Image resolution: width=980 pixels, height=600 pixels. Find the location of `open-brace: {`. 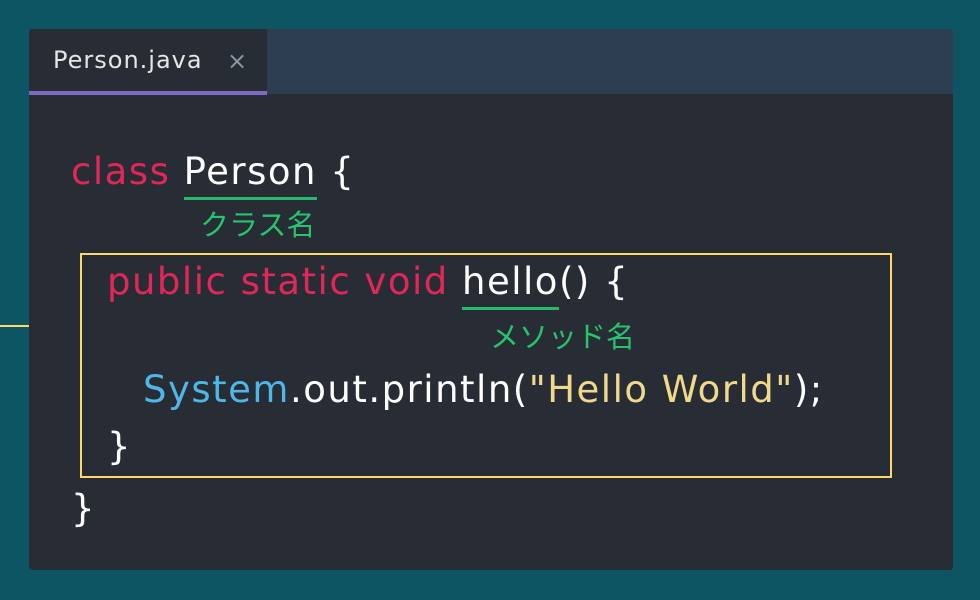

open-brace: { is located at coordinates (343, 171).